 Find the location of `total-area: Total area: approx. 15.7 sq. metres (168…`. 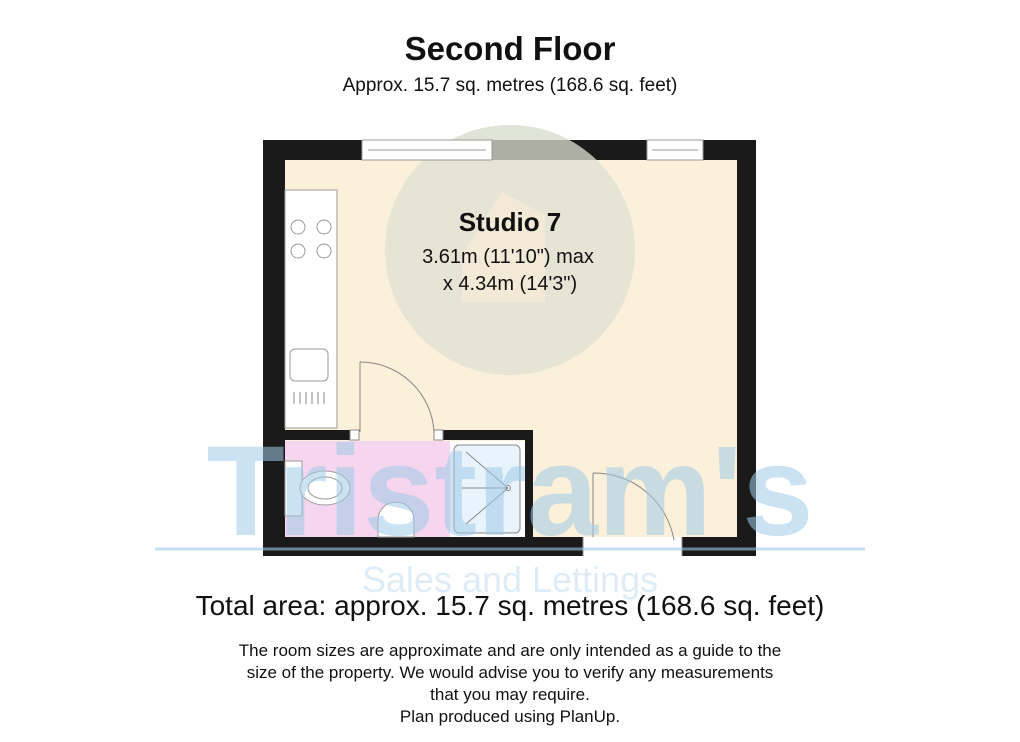

total-area: Total area: approx. 15.7 sq. metres (168… is located at coordinates (510, 605).